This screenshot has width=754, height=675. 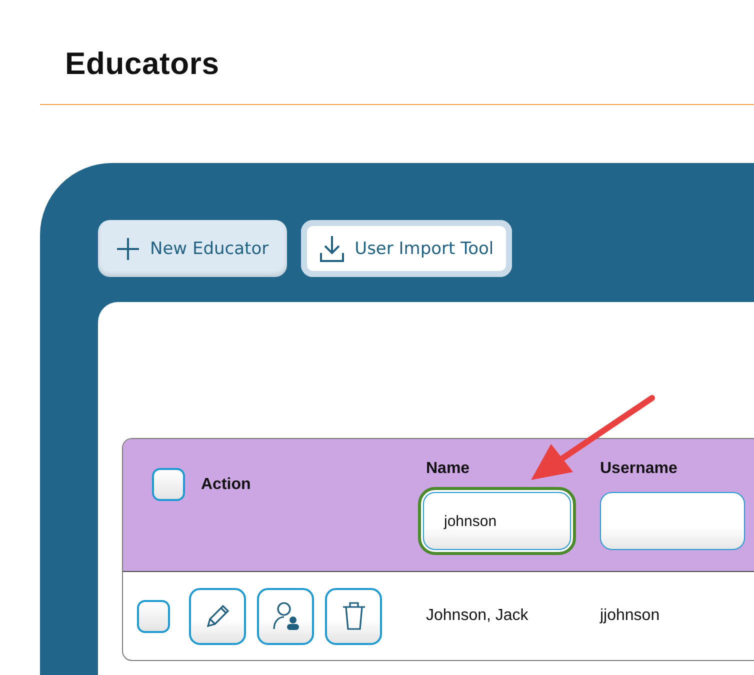 What do you see at coordinates (331, 248) in the screenshot?
I see `download-icon` at bounding box center [331, 248].